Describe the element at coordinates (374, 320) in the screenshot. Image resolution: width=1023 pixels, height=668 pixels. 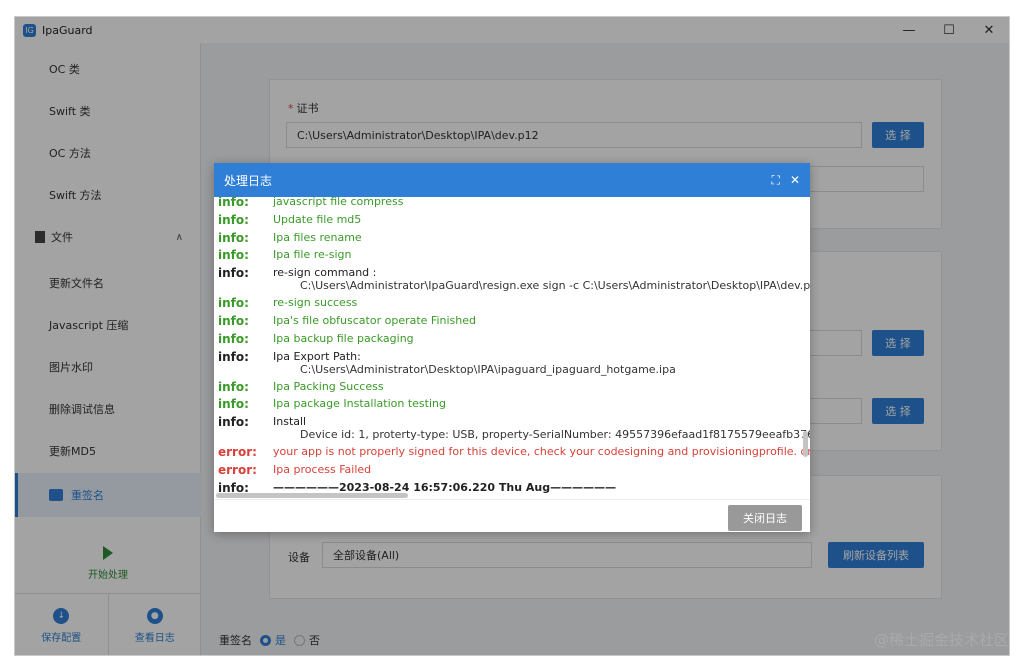
I see `log-message: Ipa's file obfuscator operate Finished` at that location.